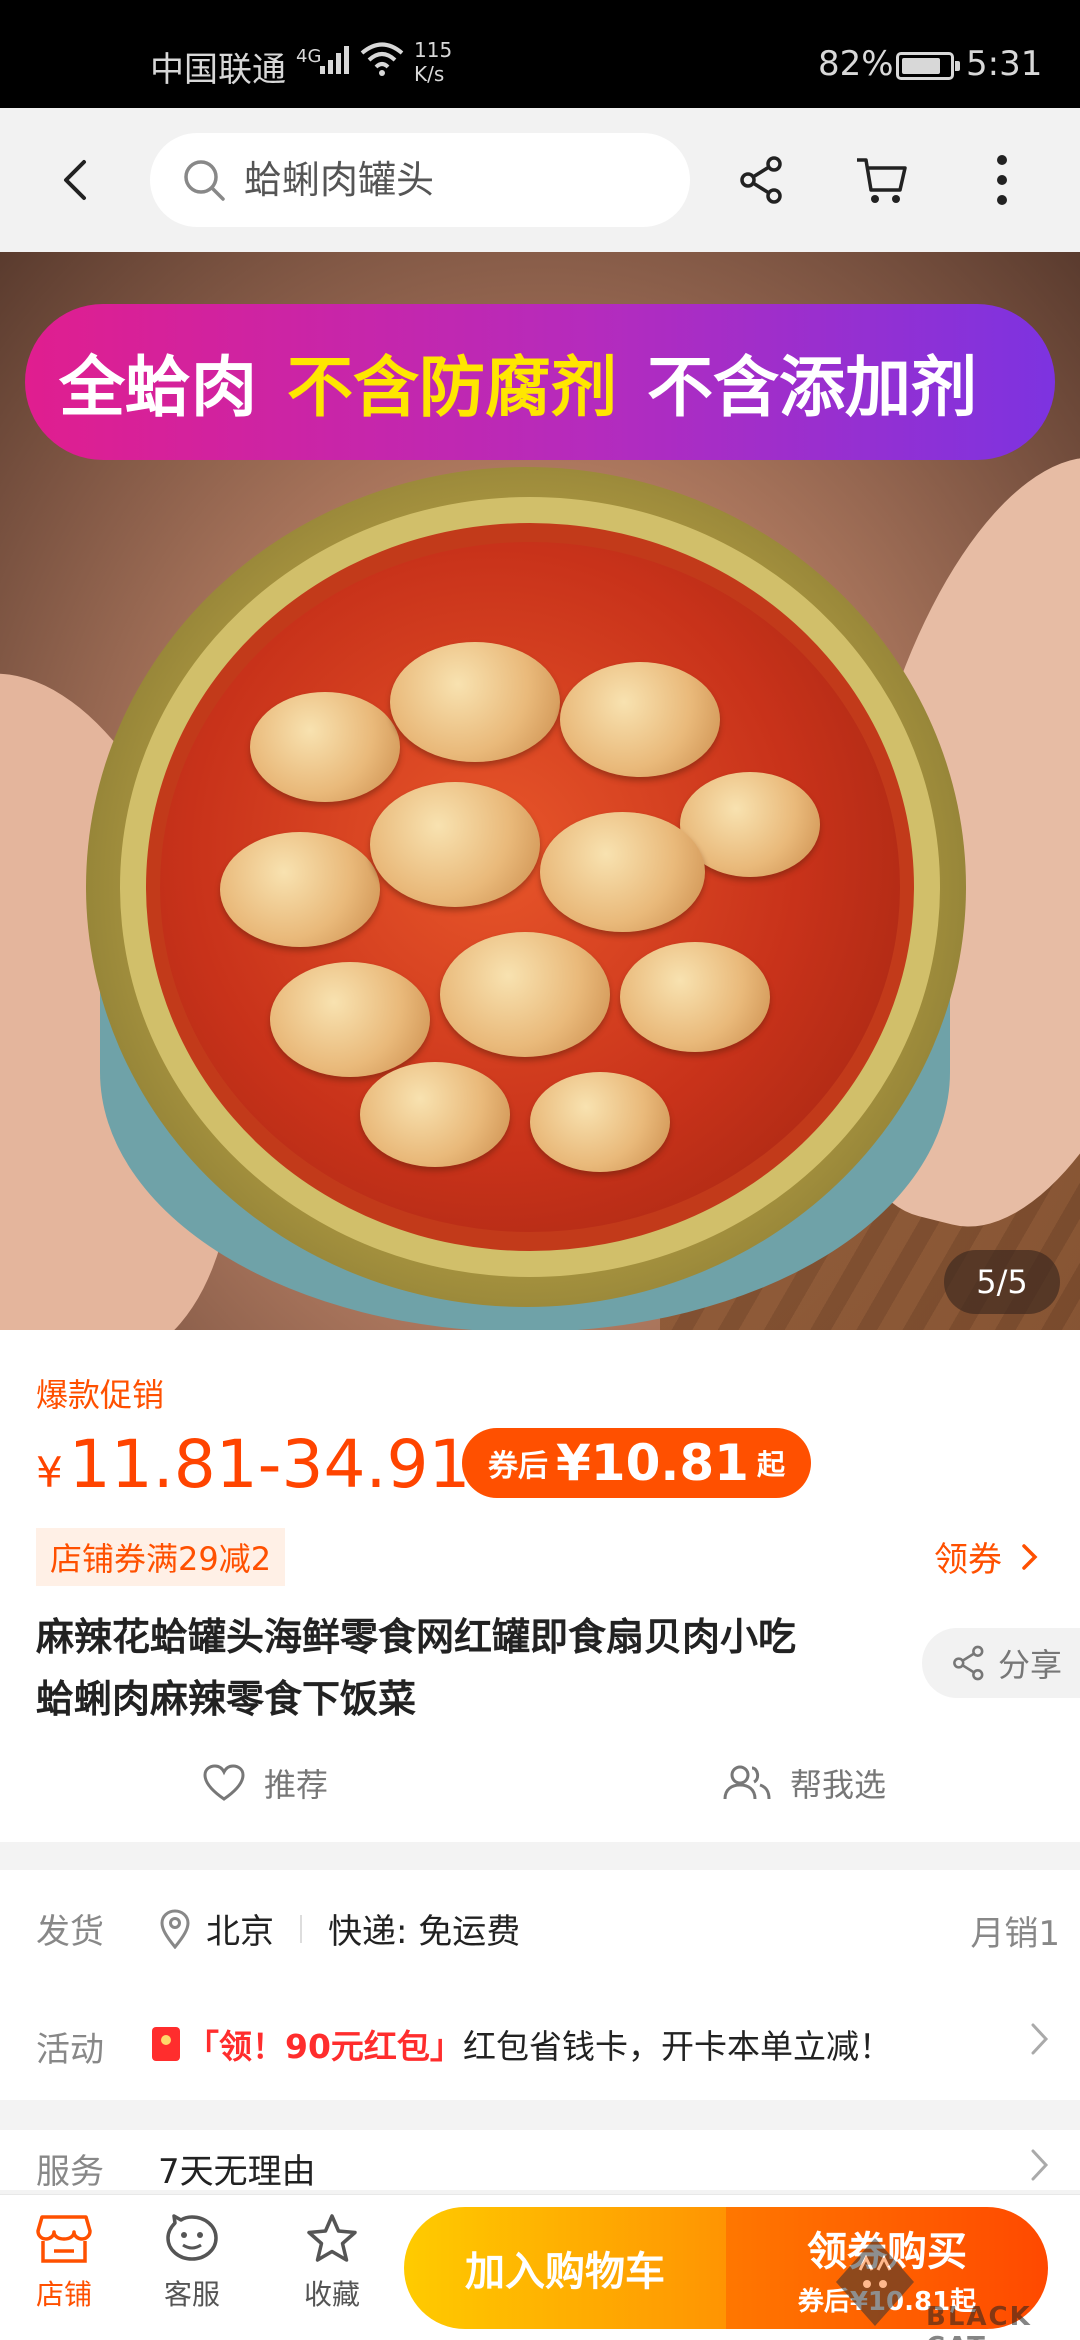 The image size is (1080, 2340). I want to click on top-navigation, so click(540, 180).